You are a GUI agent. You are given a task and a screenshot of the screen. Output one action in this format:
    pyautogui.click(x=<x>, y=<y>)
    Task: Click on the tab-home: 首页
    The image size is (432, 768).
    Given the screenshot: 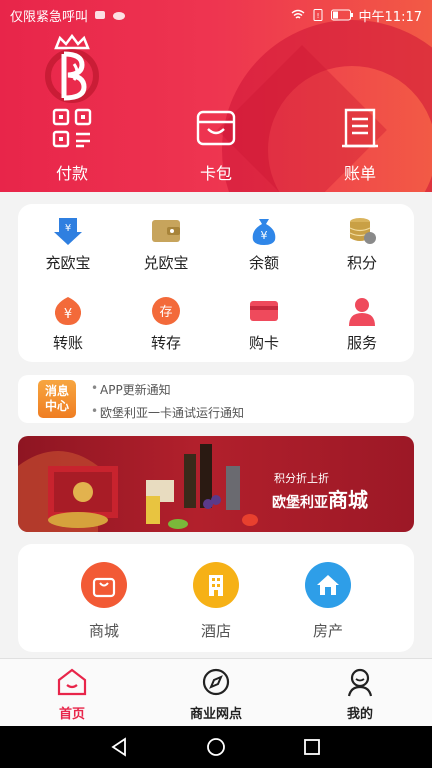 What is the action you would take?
    pyautogui.click(x=72, y=694)
    